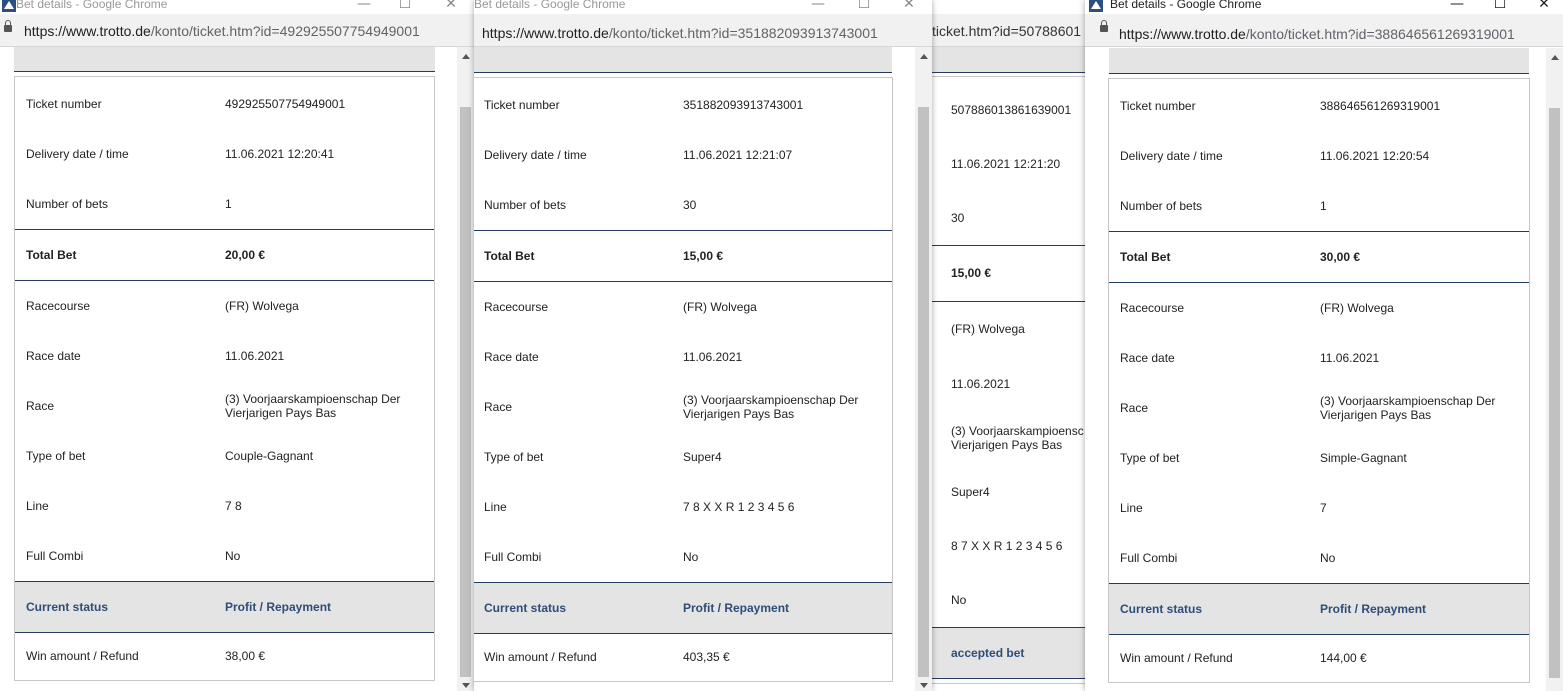 The width and height of the screenshot is (1563, 691). I want to click on line-value: 8 7 X X R 1 2 3 4 5 6, so click(1007, 546).